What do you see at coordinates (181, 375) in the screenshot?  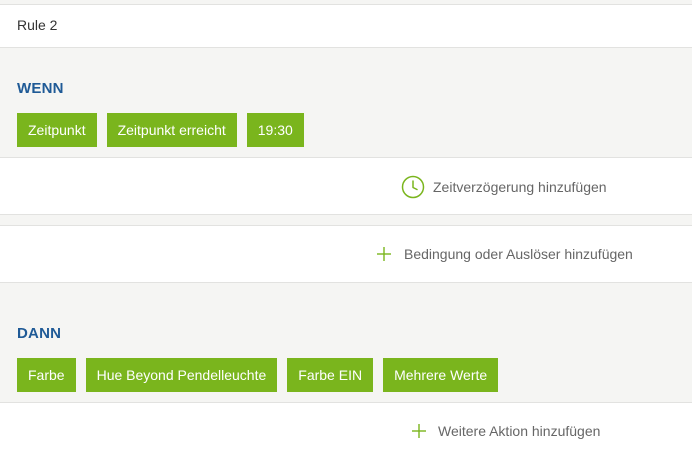 I see `then-chip-device: Hue Beyond Pendelleuchte` at bounding box center [181, 375].